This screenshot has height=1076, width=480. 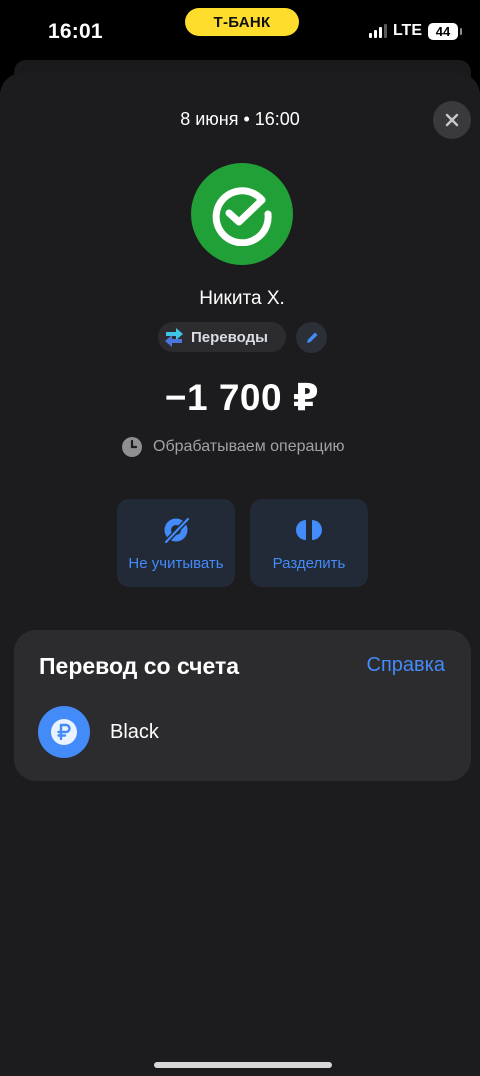 I want to click on close-button, so click(x=452, y=120).